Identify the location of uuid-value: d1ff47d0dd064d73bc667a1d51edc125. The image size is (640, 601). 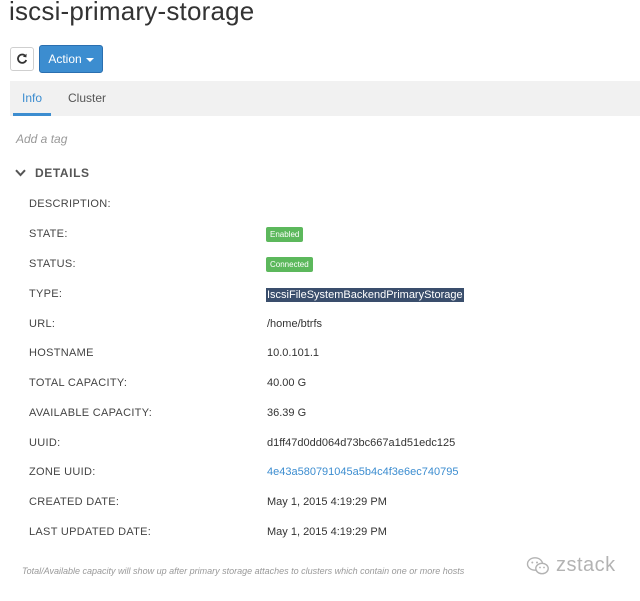
(361, 443).